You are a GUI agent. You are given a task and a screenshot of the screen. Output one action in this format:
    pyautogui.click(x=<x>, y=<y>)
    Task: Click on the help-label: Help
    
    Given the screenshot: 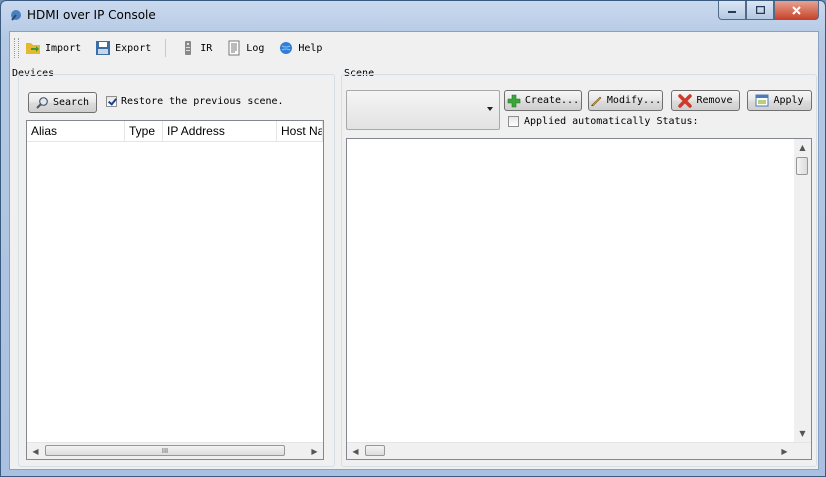 What is the action you would take?
    pyautogui.click(x=310, y=48)
    